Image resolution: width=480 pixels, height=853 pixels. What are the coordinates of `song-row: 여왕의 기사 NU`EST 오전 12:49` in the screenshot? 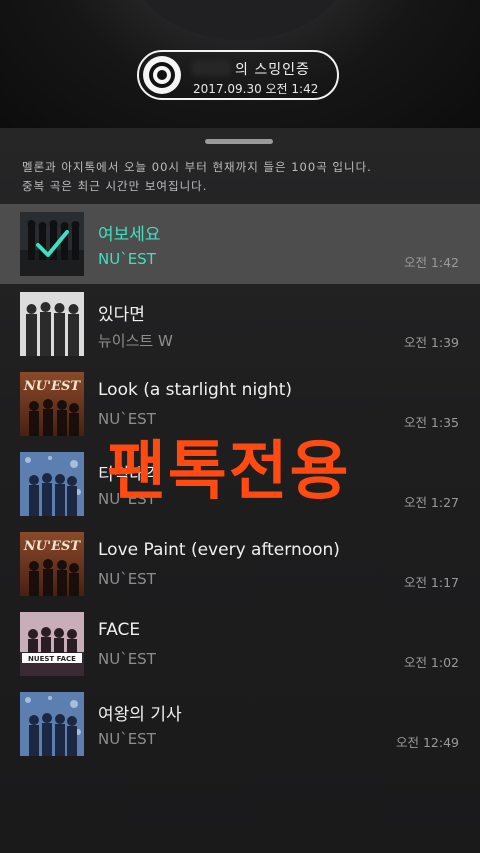 It's located at (240, 724).